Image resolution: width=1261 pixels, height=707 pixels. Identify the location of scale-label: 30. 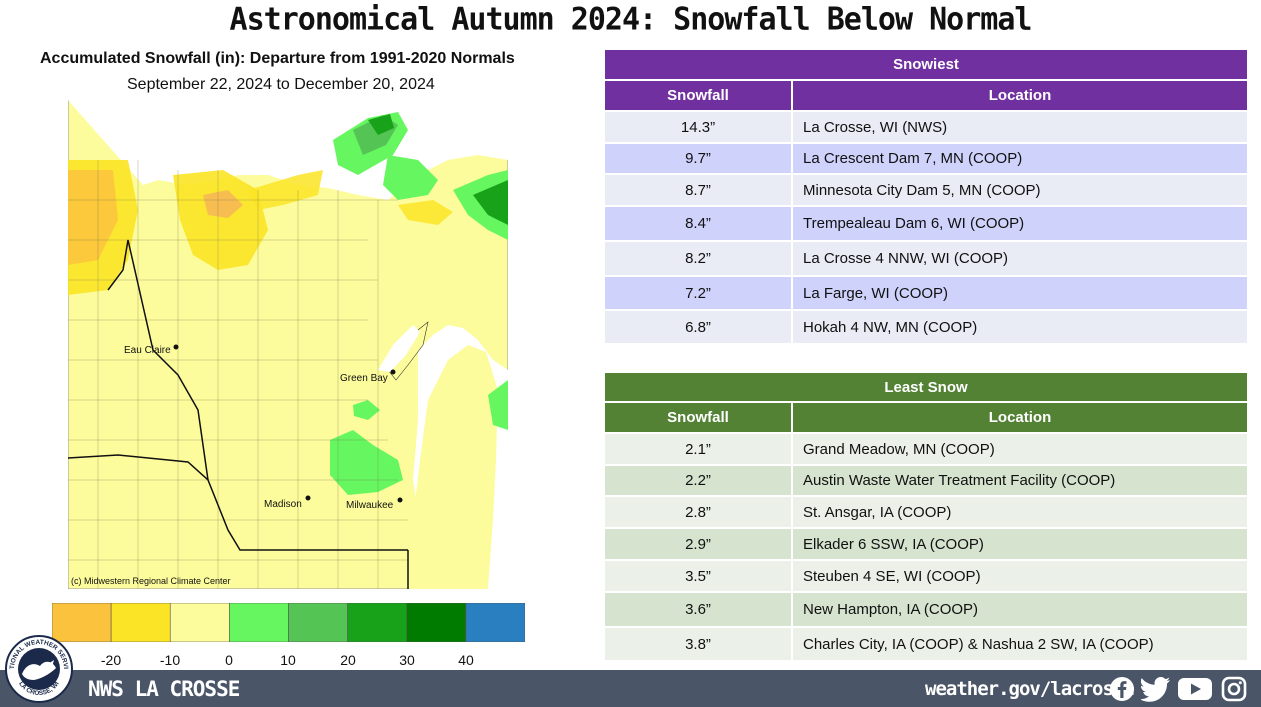
(407, 660).